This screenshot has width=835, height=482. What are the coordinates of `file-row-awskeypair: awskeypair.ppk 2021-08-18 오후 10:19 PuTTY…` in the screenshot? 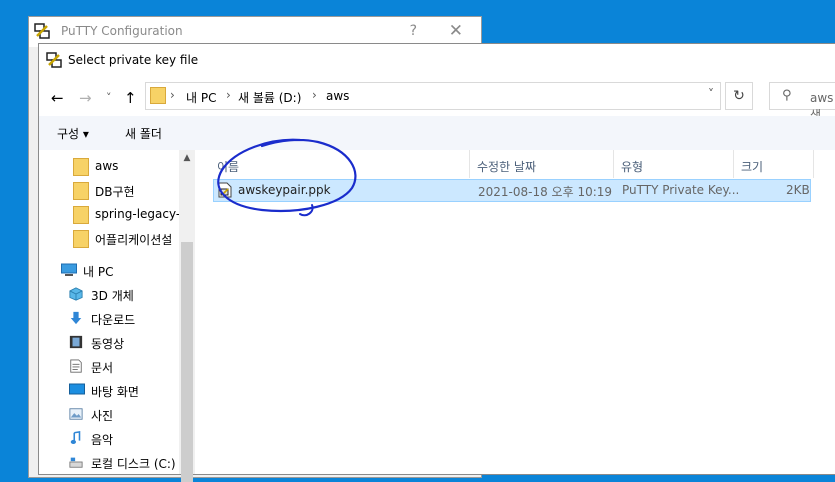 It's located at (512, 190).